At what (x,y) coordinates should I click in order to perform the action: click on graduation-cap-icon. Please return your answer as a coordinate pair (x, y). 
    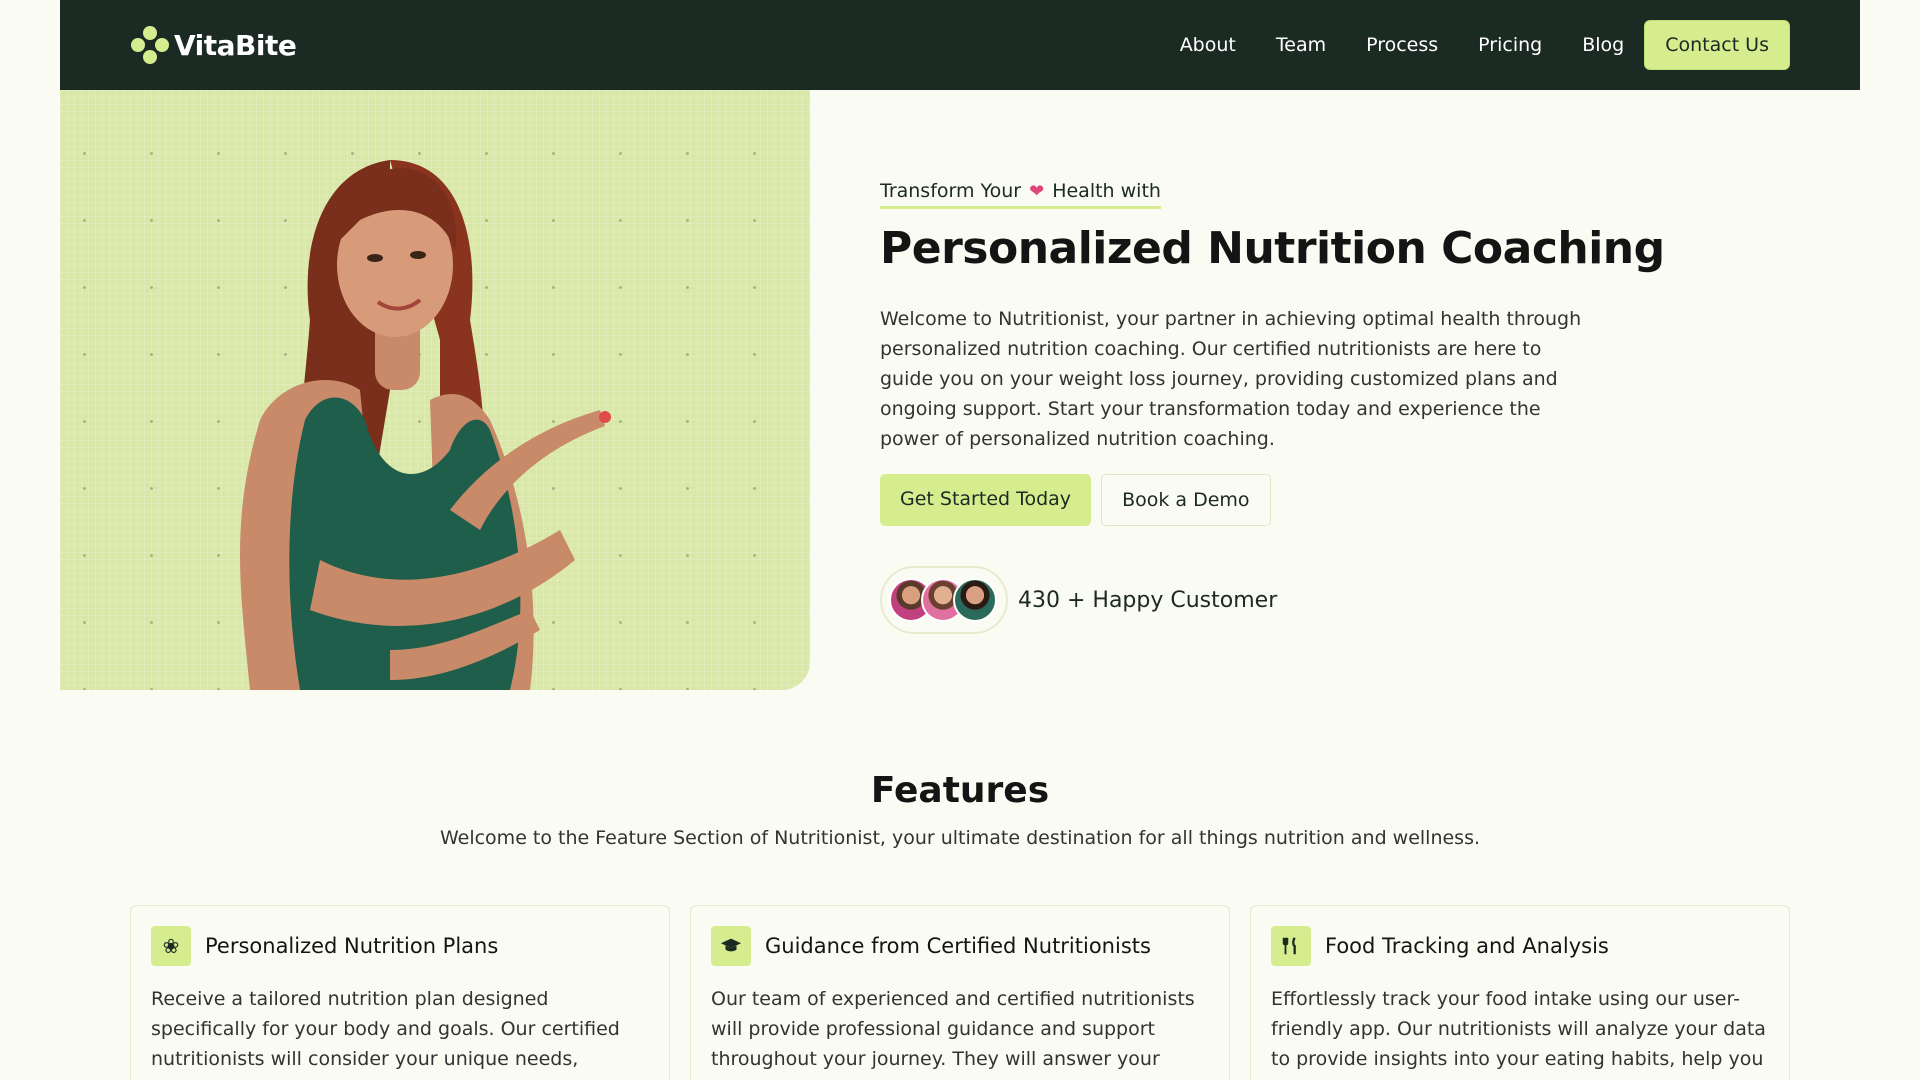
    Looking at the image, I should click on (731, 946).